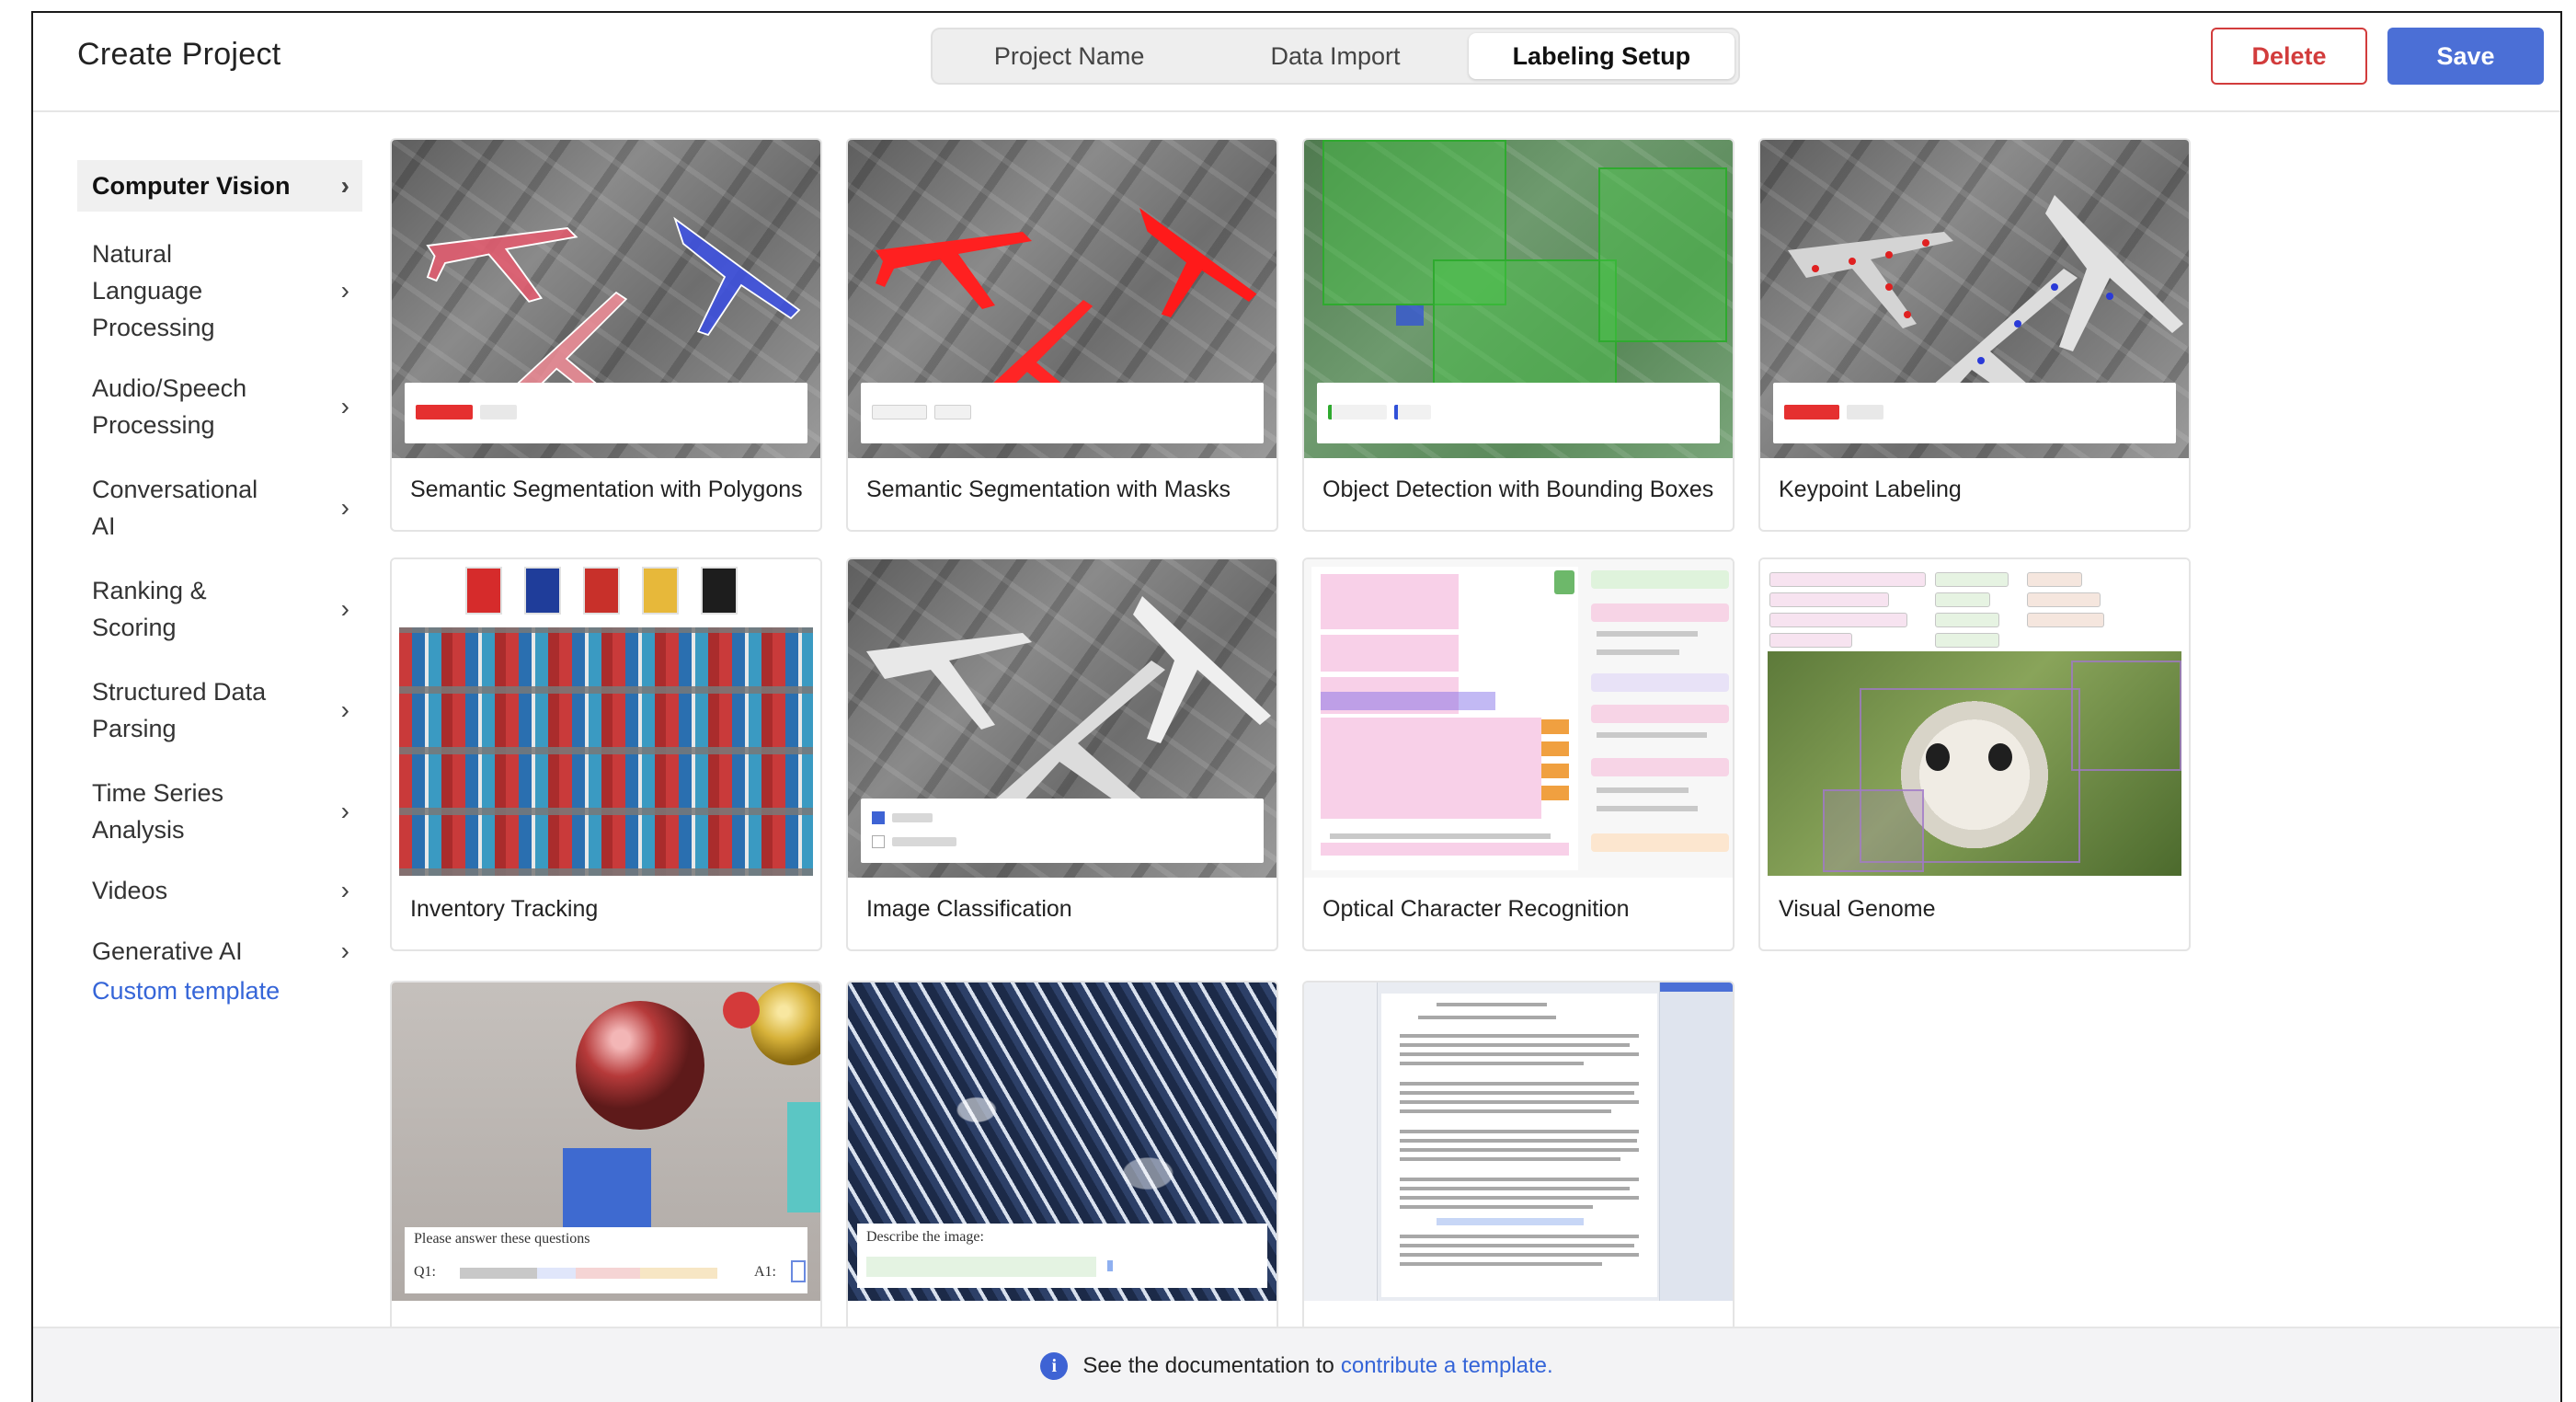 The width and height of the screenshot is (2576, 1402). I want to click on template-card-visual-genome: Visual Genome, so click(1975, 754).